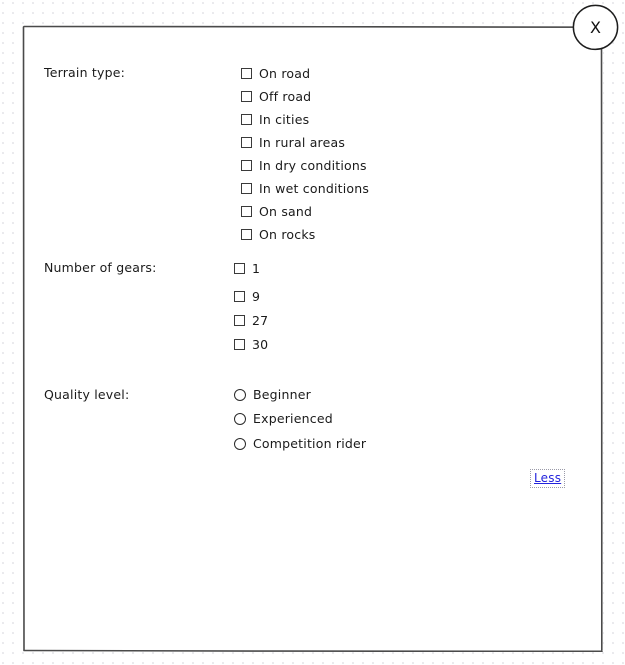  What do you see at coordinates (85, 72) in the screenshot?
I see `terrain-type-label: Terrain type:` at bounding box center [85, 72].